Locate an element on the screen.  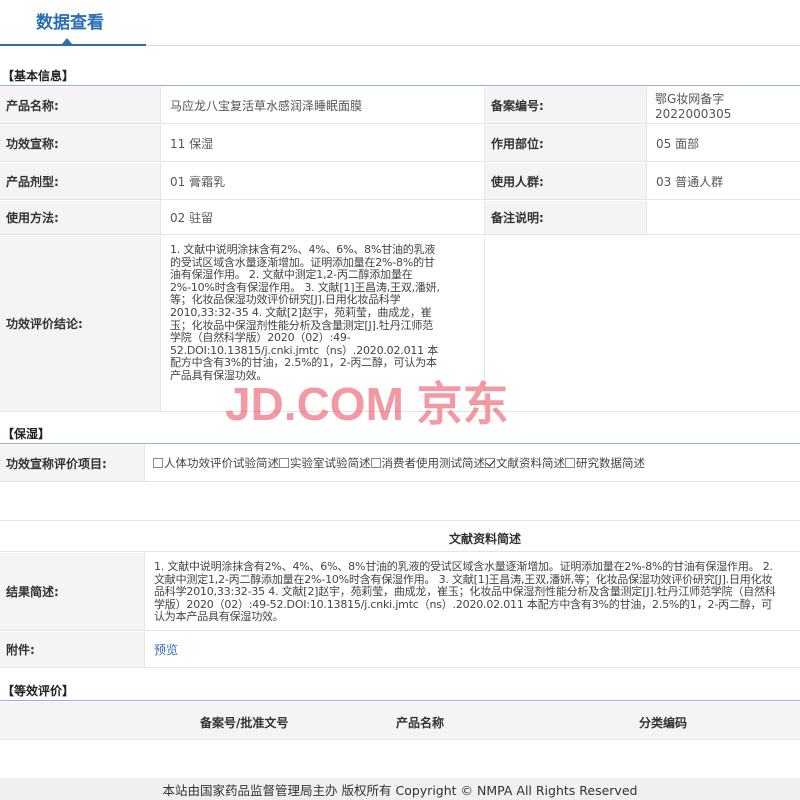
row-subheading: 文献资料简述 is located at coordinates (400, 536).